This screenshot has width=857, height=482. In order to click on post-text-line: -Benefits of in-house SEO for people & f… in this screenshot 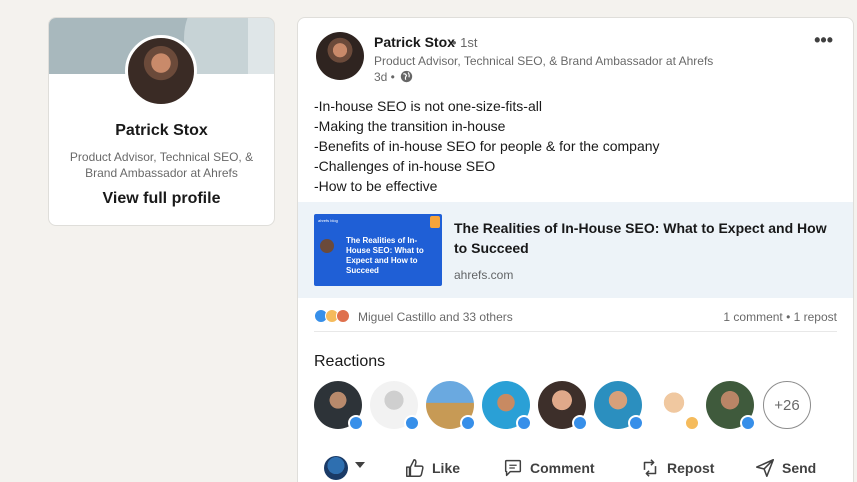, I will do `click(487, 146)`.